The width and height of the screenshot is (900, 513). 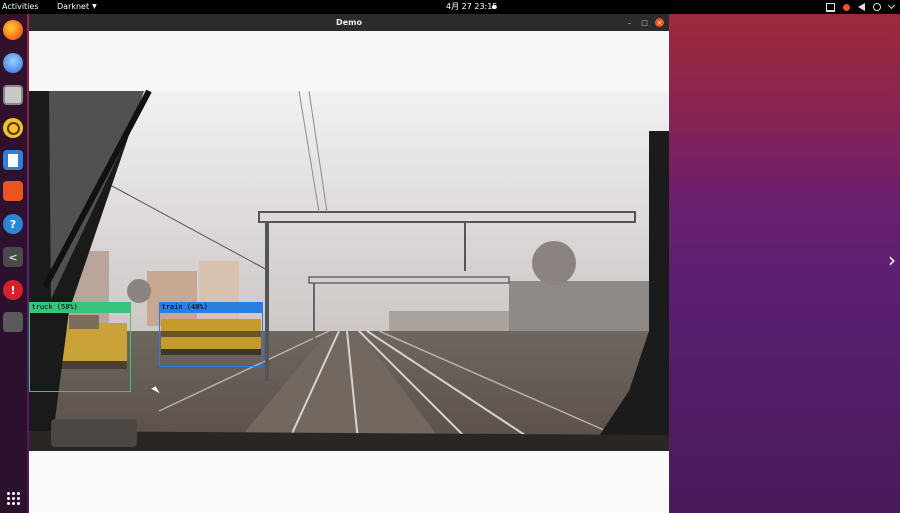 What do you see at coordinates (80, 307) in the screenshot?
I see `detection-label-truck: truck (58%)` at bounding box center [80, 307].